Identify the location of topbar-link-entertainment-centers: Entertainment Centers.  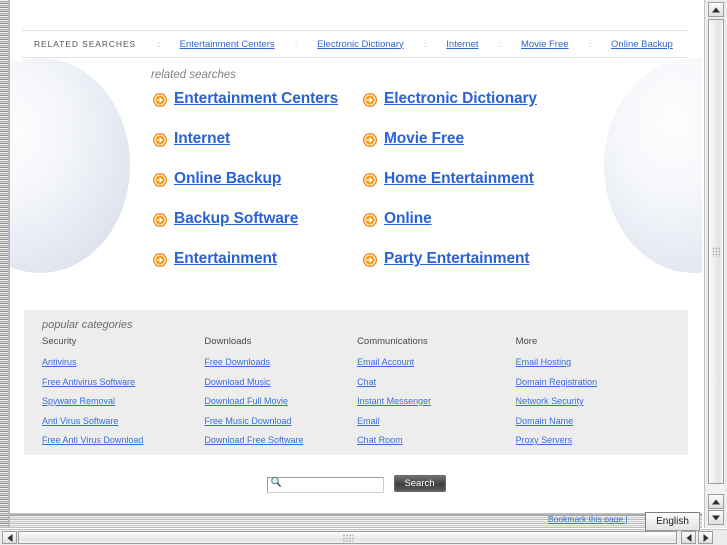
(227, 44).